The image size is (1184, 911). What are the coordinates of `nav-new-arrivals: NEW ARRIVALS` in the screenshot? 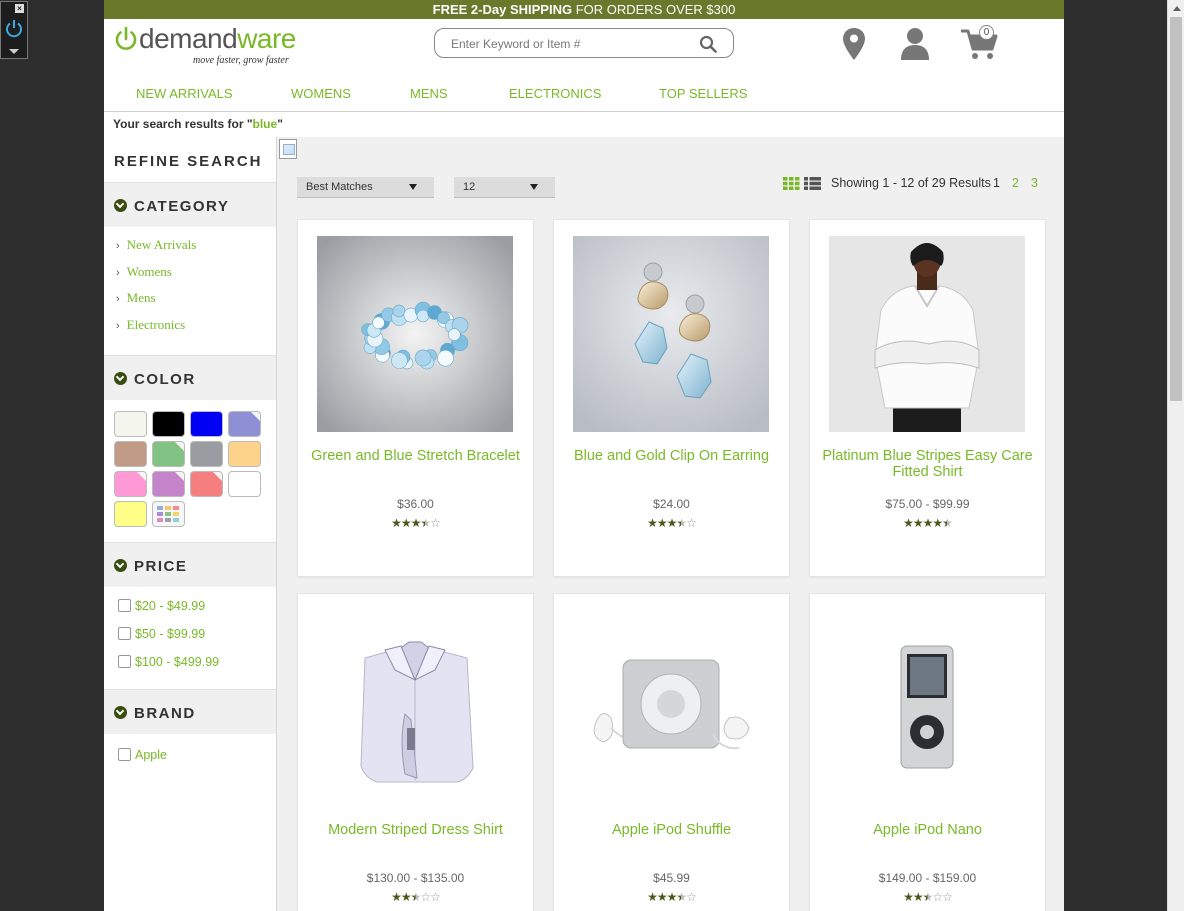 It's located at (184, 93).